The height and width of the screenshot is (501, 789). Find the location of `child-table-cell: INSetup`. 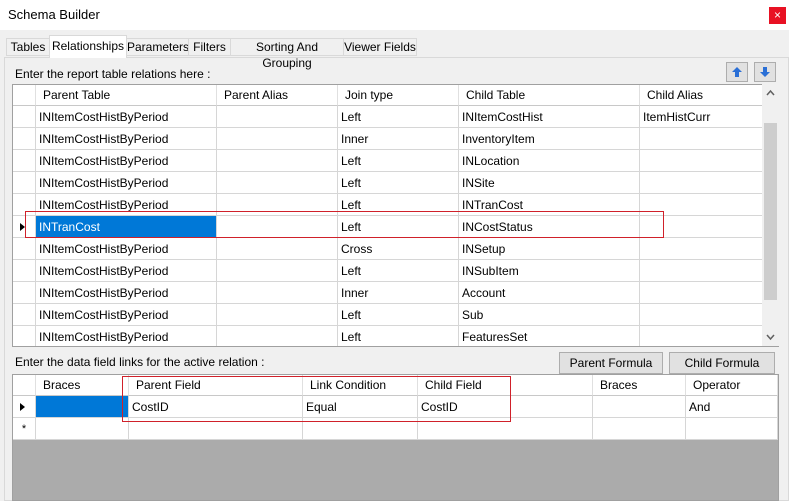

child-table-cell: INSetup is located at coordinates (549, 249).